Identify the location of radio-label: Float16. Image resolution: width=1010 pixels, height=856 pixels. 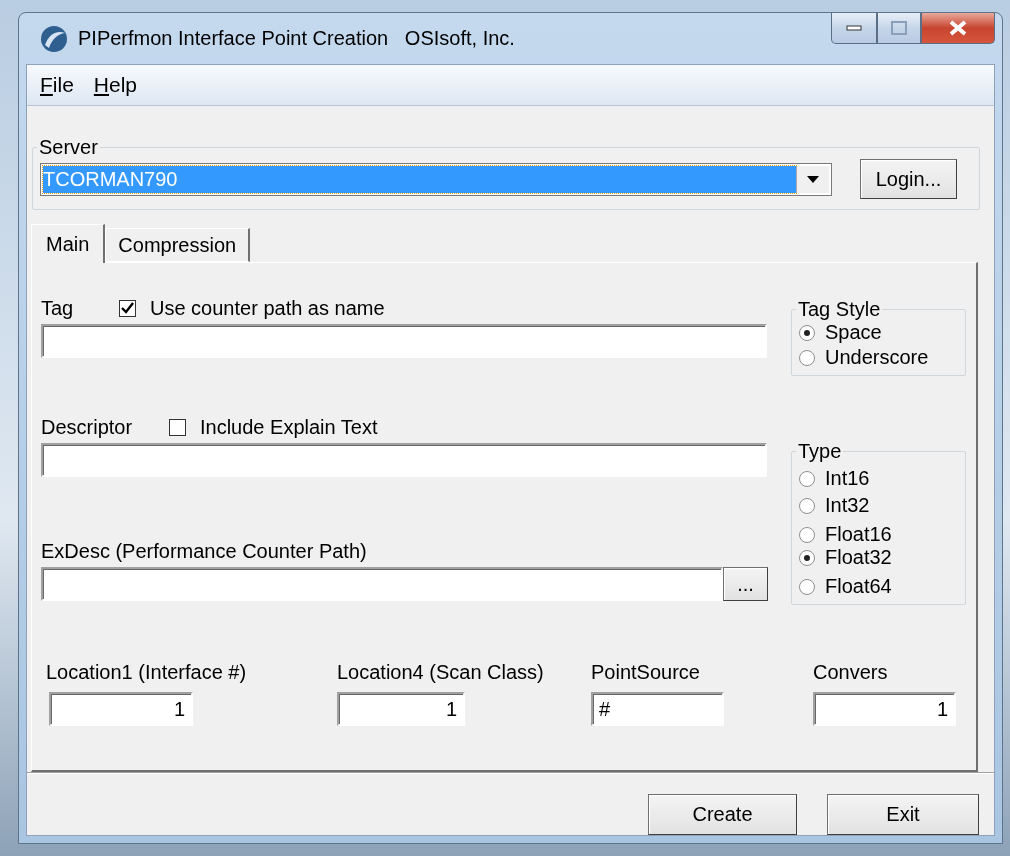
(858, 534).